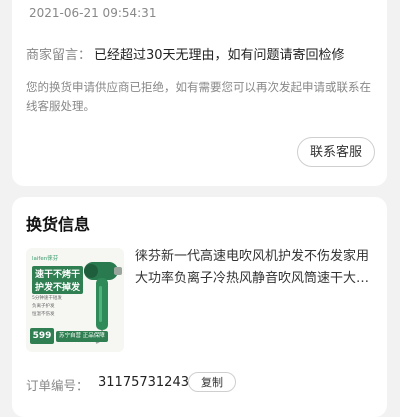  What do you see at coordinates (219, 55) in the screenshot?
I see `merchant-message: 已经超过30天无理由，如有问题请寄回检修` at bounding box center [219, 55].